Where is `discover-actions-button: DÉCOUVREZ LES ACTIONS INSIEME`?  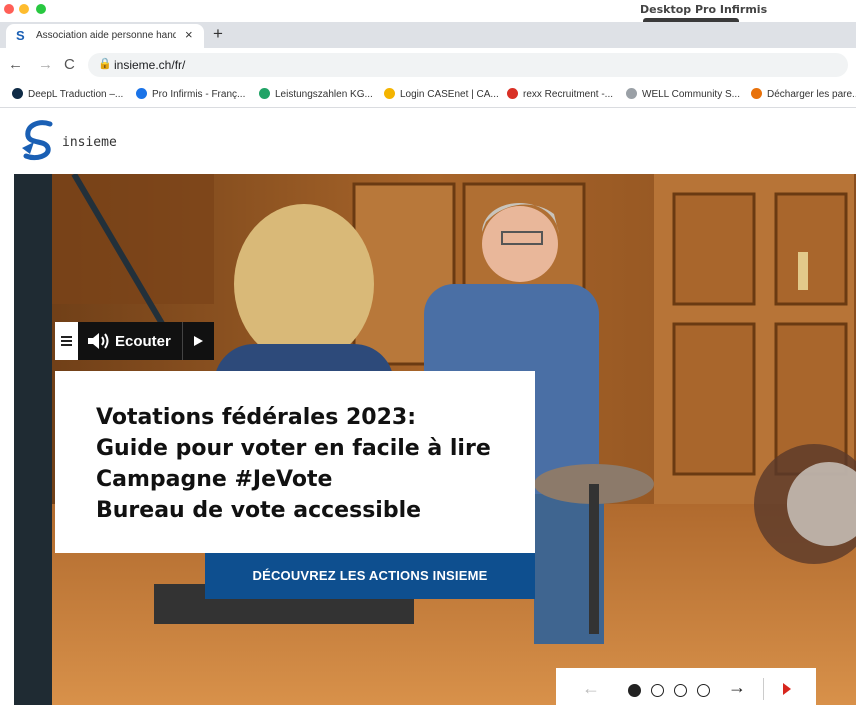 discover-actions-button: DÉCOUVREZ LES ACTIONS INSIEME is located at coordinates (370, 576).